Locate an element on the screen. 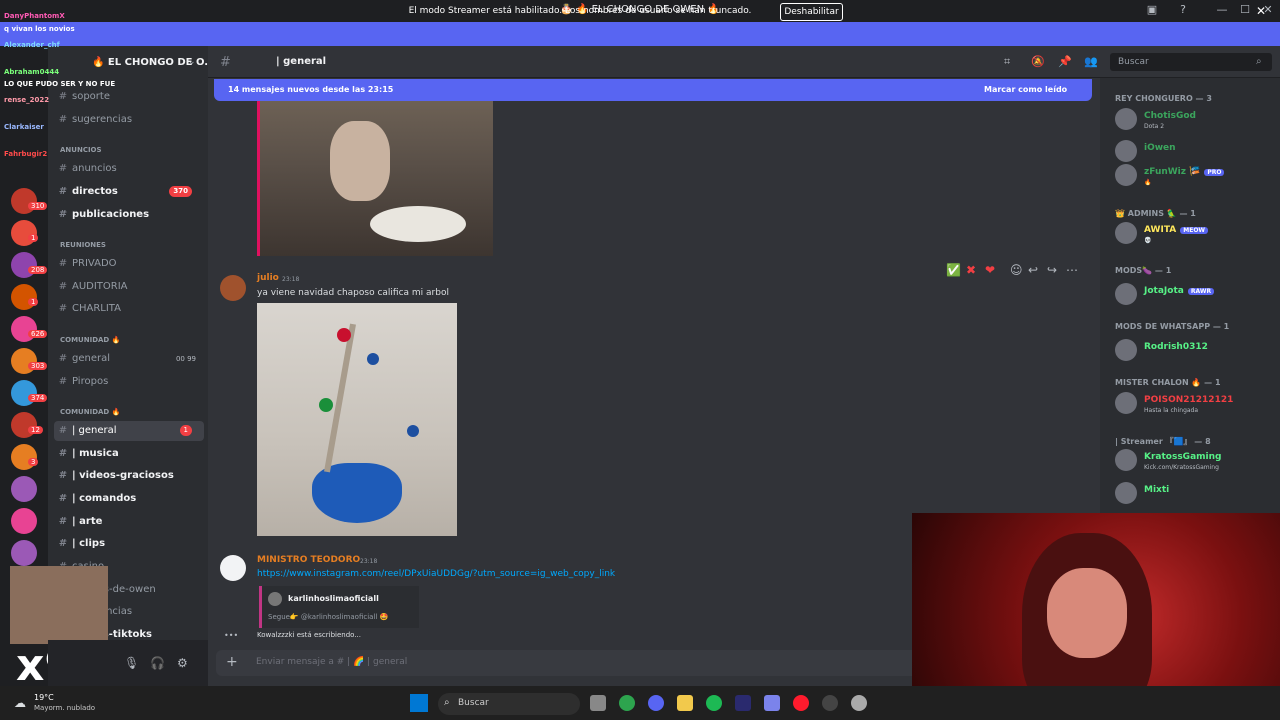 This screenshot has height=720, width=1280. channel-category: REUNIONES is located at coordinates (83, 245).